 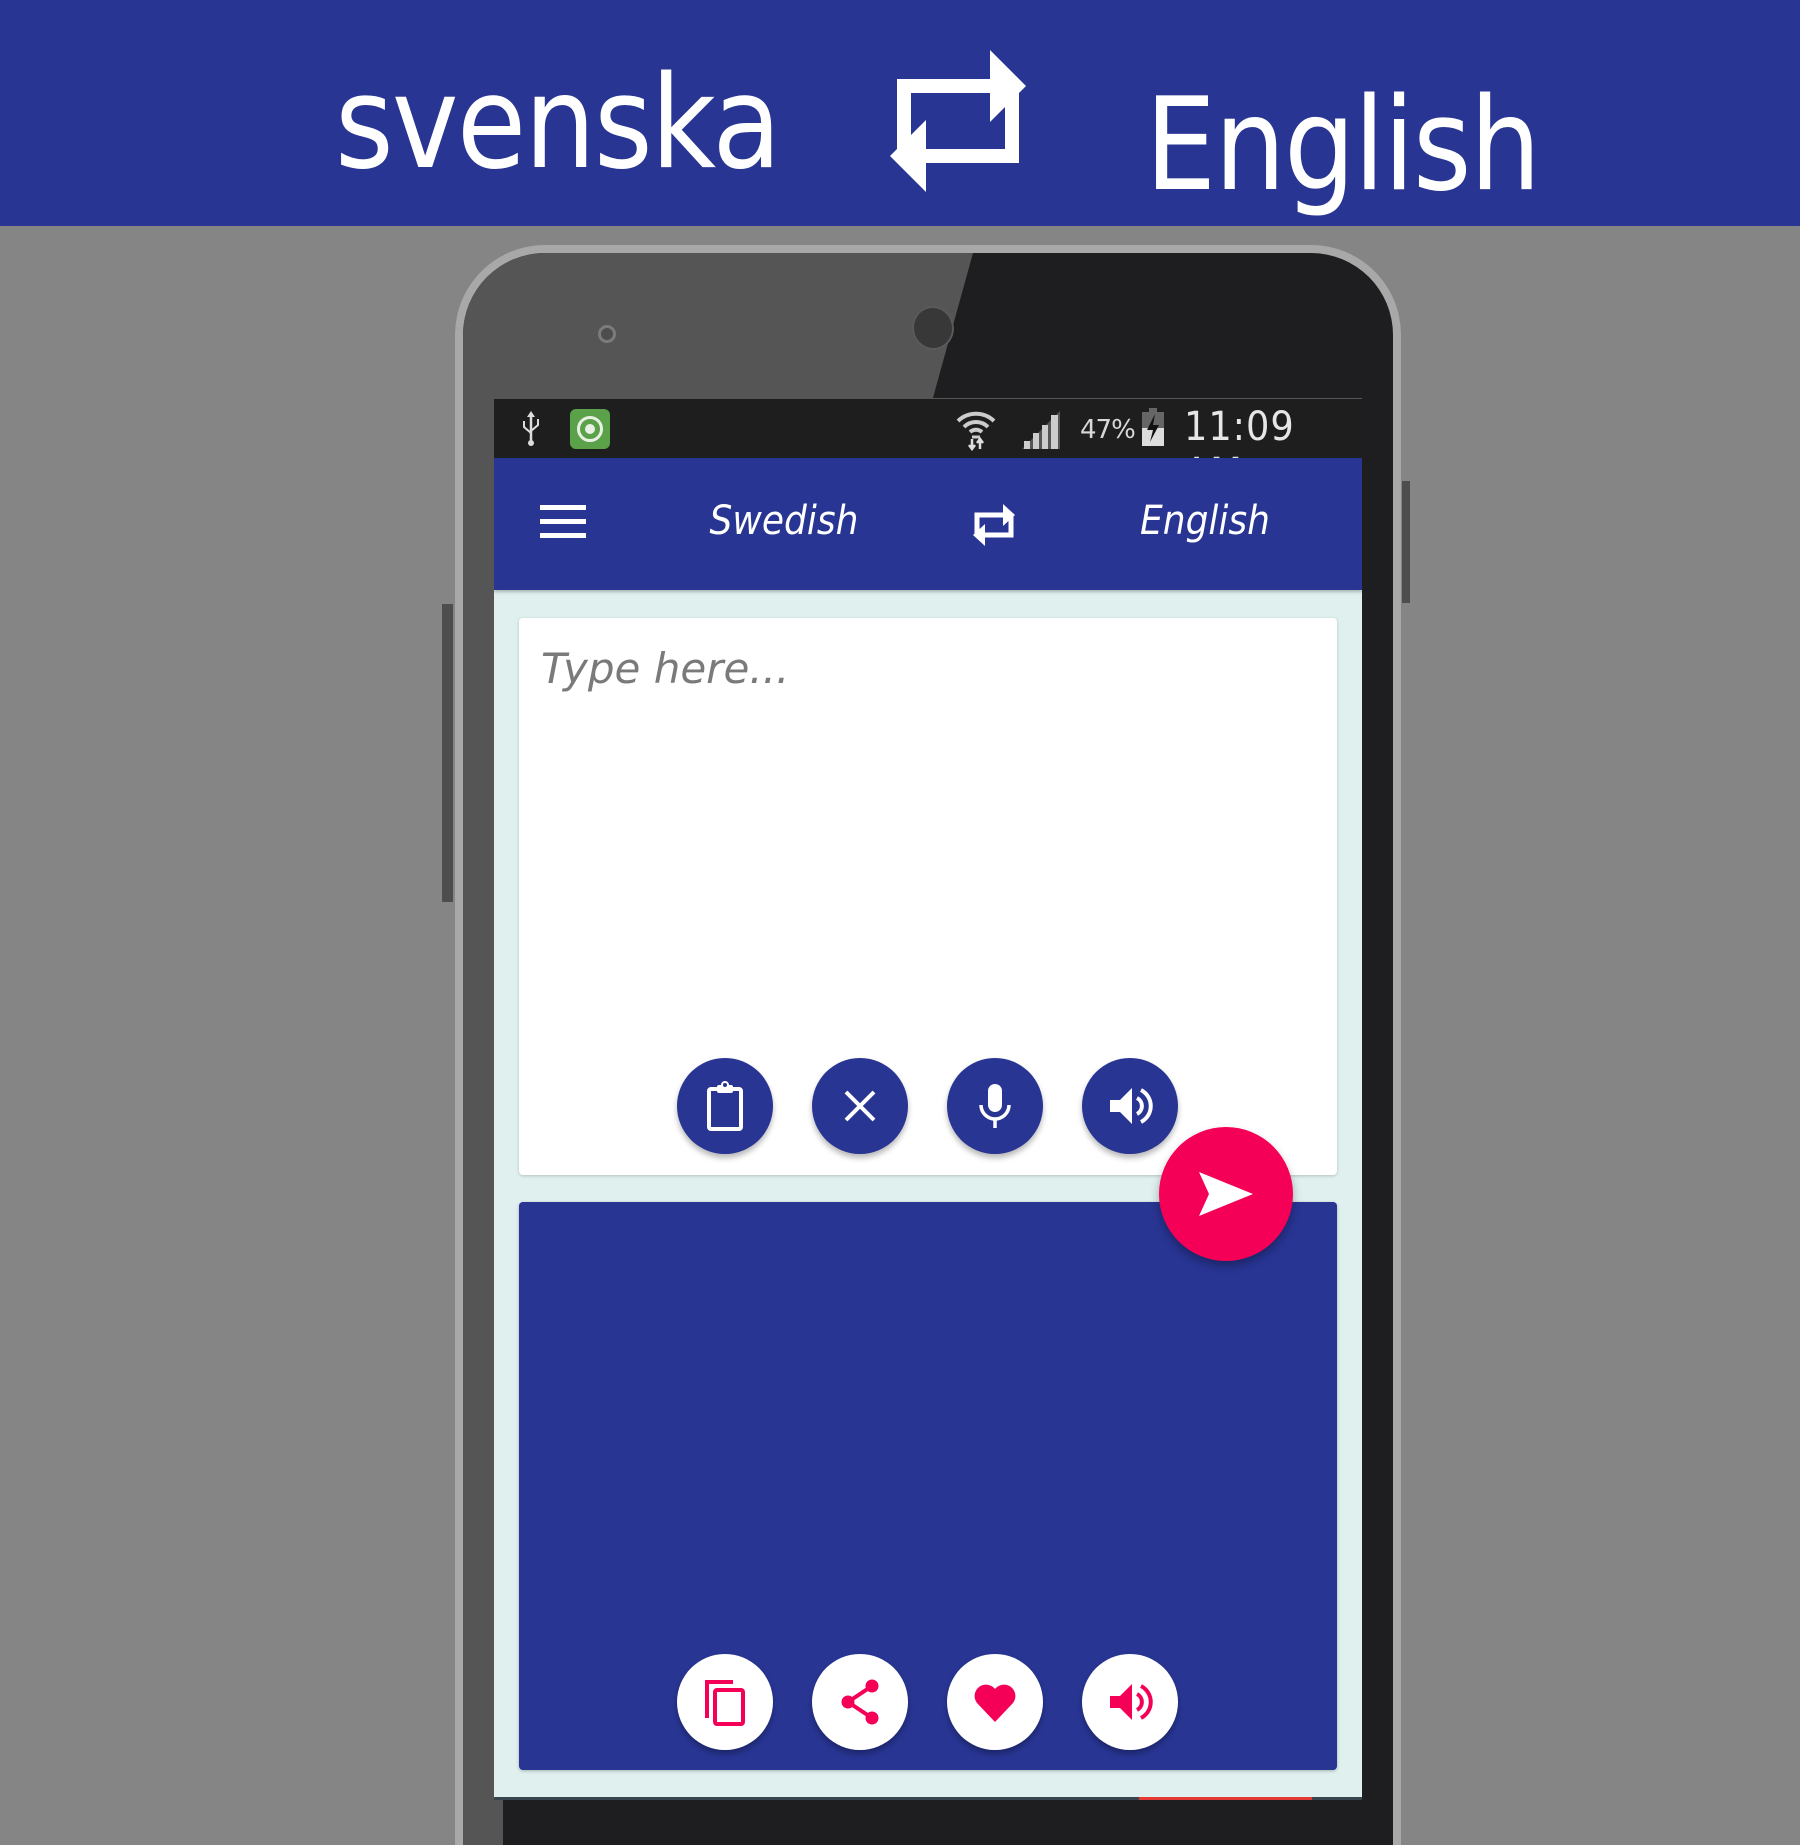 I want to click on hamburger-menu-icon, so click(x=563, y=523).